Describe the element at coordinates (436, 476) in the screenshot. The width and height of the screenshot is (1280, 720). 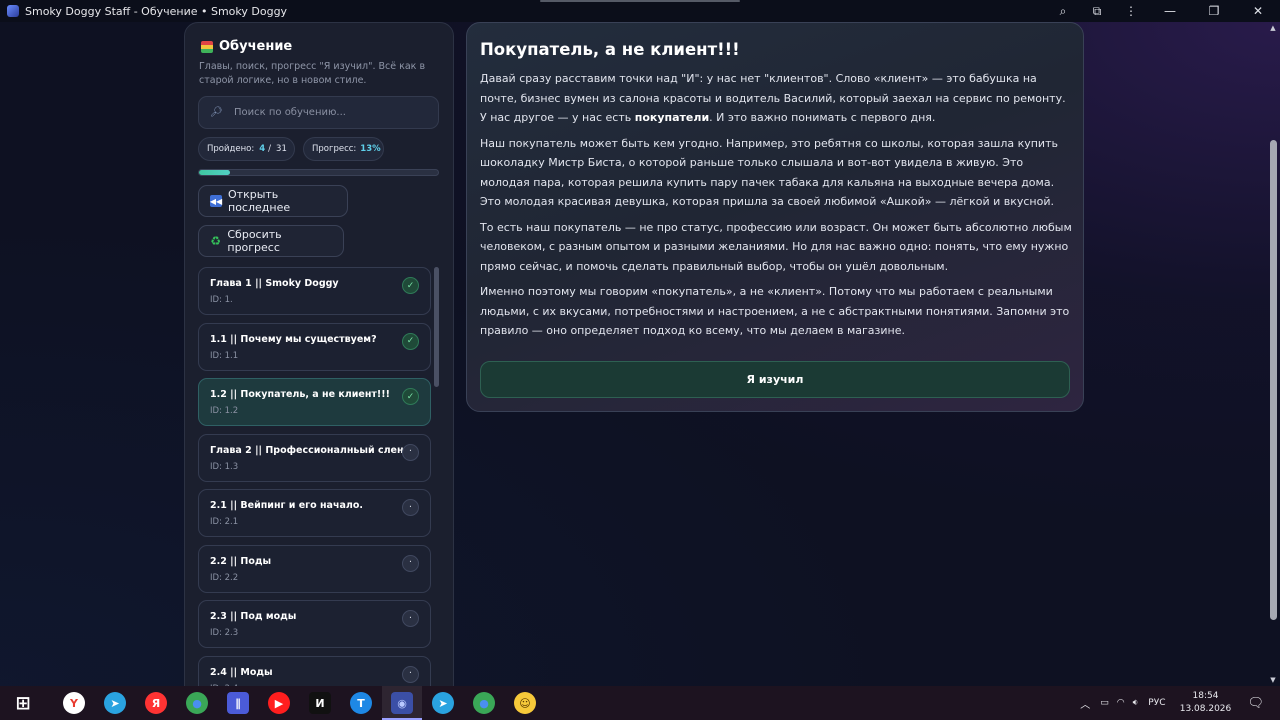
I see `chapter-list-scrollbar` at that location.